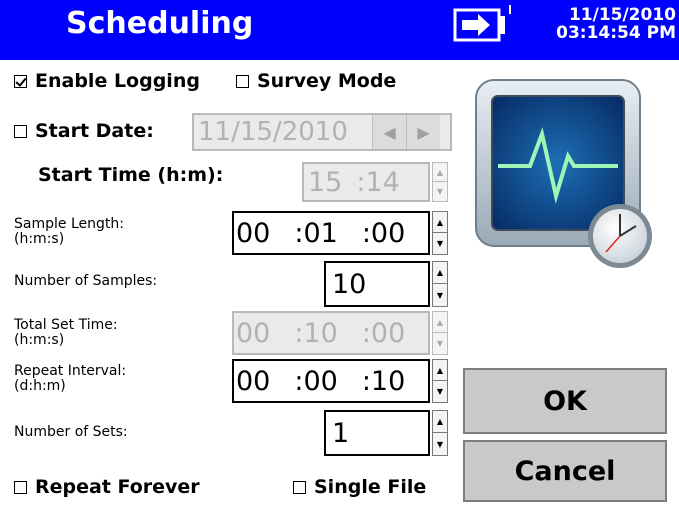  Describe the element at coordinates (253, 333) in the screenshot. I see `total-set-time-hours: 00` at that location.